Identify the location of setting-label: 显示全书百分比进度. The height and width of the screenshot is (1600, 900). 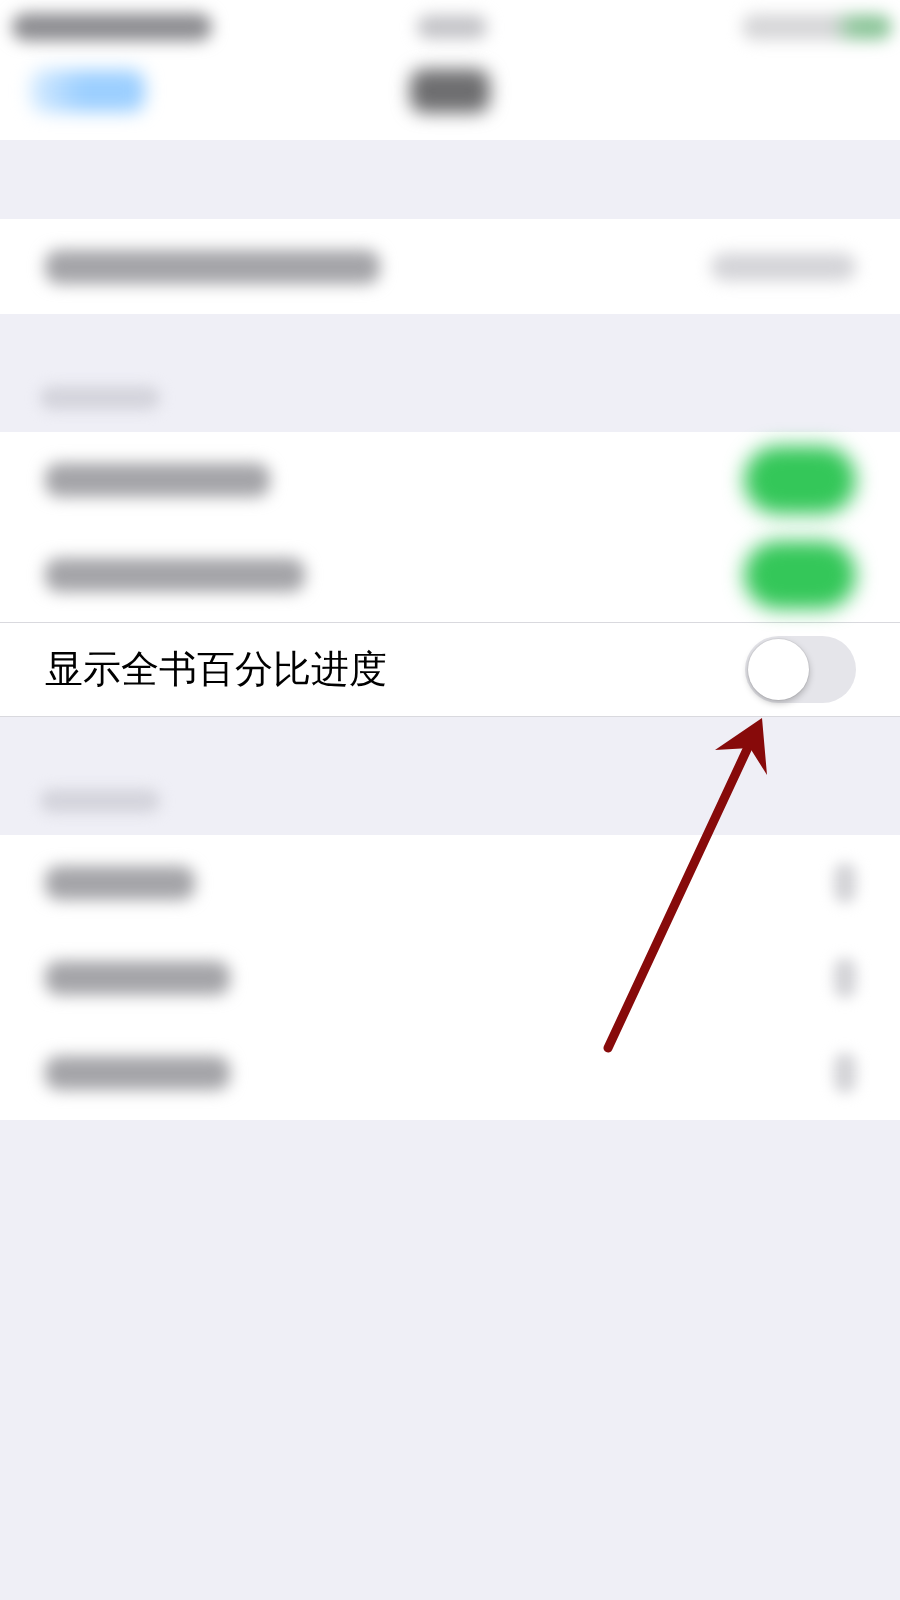
(216, 669).